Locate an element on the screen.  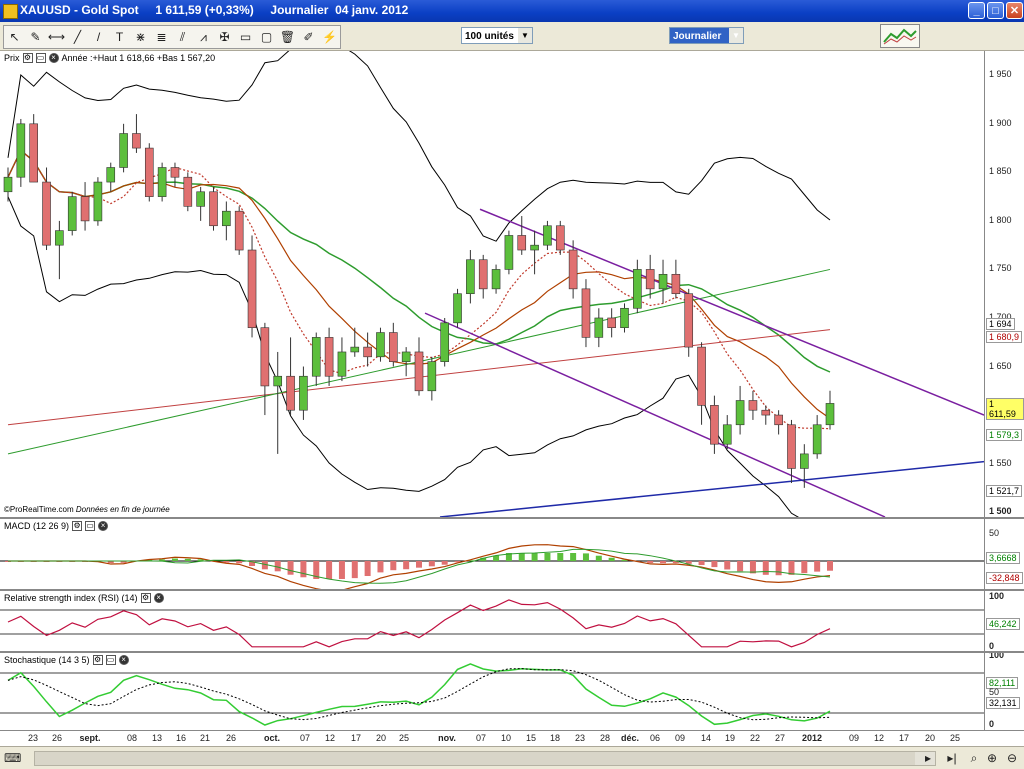
fibonacci-icon: ≣ is located at coordinates (161, 37).